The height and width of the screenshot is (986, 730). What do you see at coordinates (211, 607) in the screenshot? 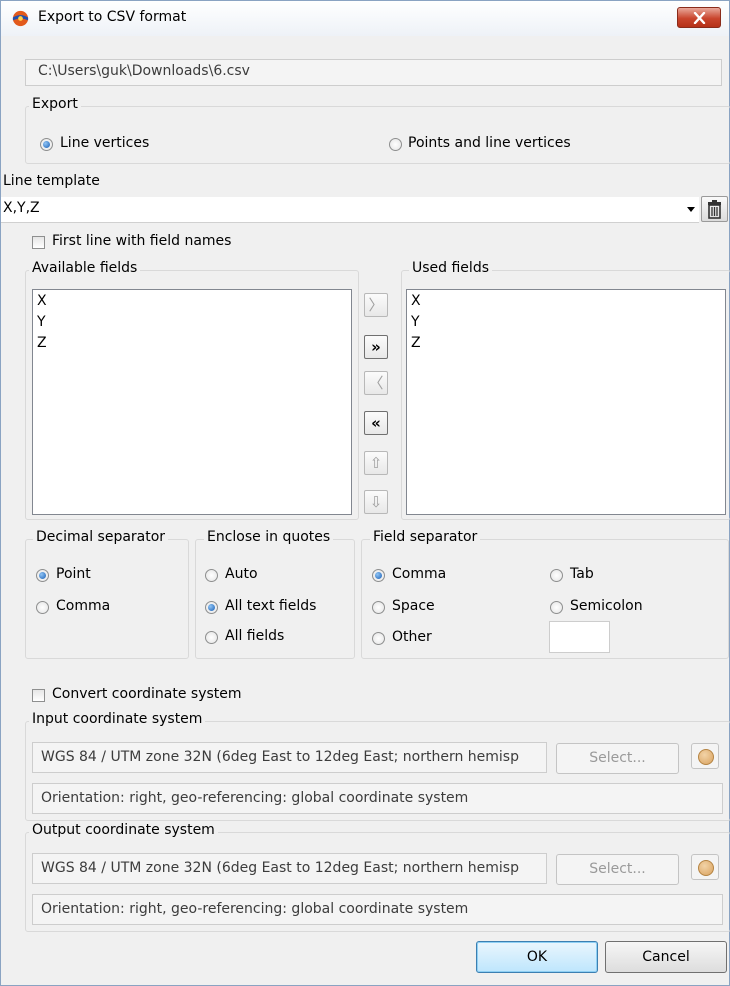
I see `radio-quotes-all-text-fields` at bounding box center [211, 607].